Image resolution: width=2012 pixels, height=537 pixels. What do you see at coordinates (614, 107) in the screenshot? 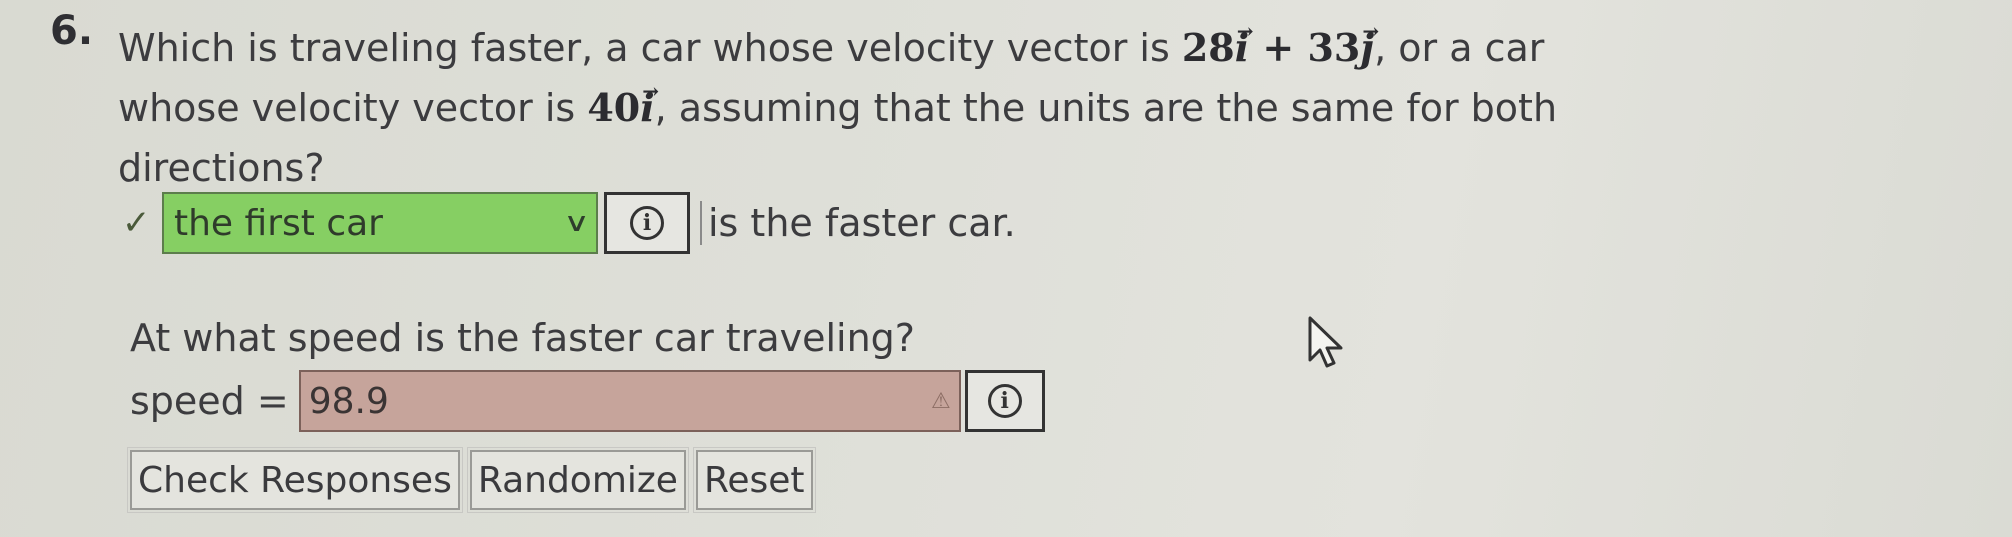
I see `vector-2-coef-i: 40` at bounding box center [614, 107].